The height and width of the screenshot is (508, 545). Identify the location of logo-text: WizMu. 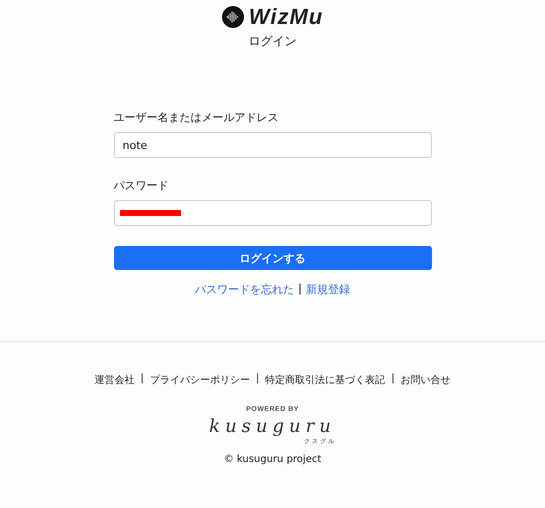
(286, 17).